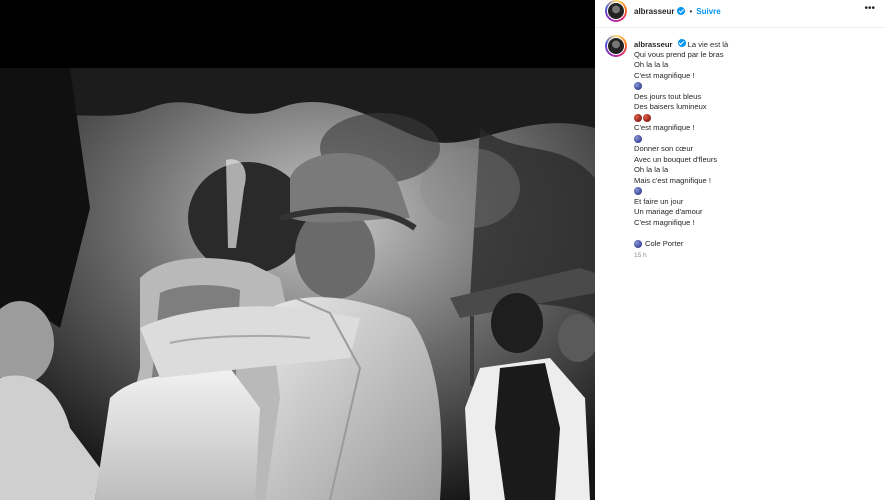  I want to click on caption-username: albrasseur, so click(653, 44).